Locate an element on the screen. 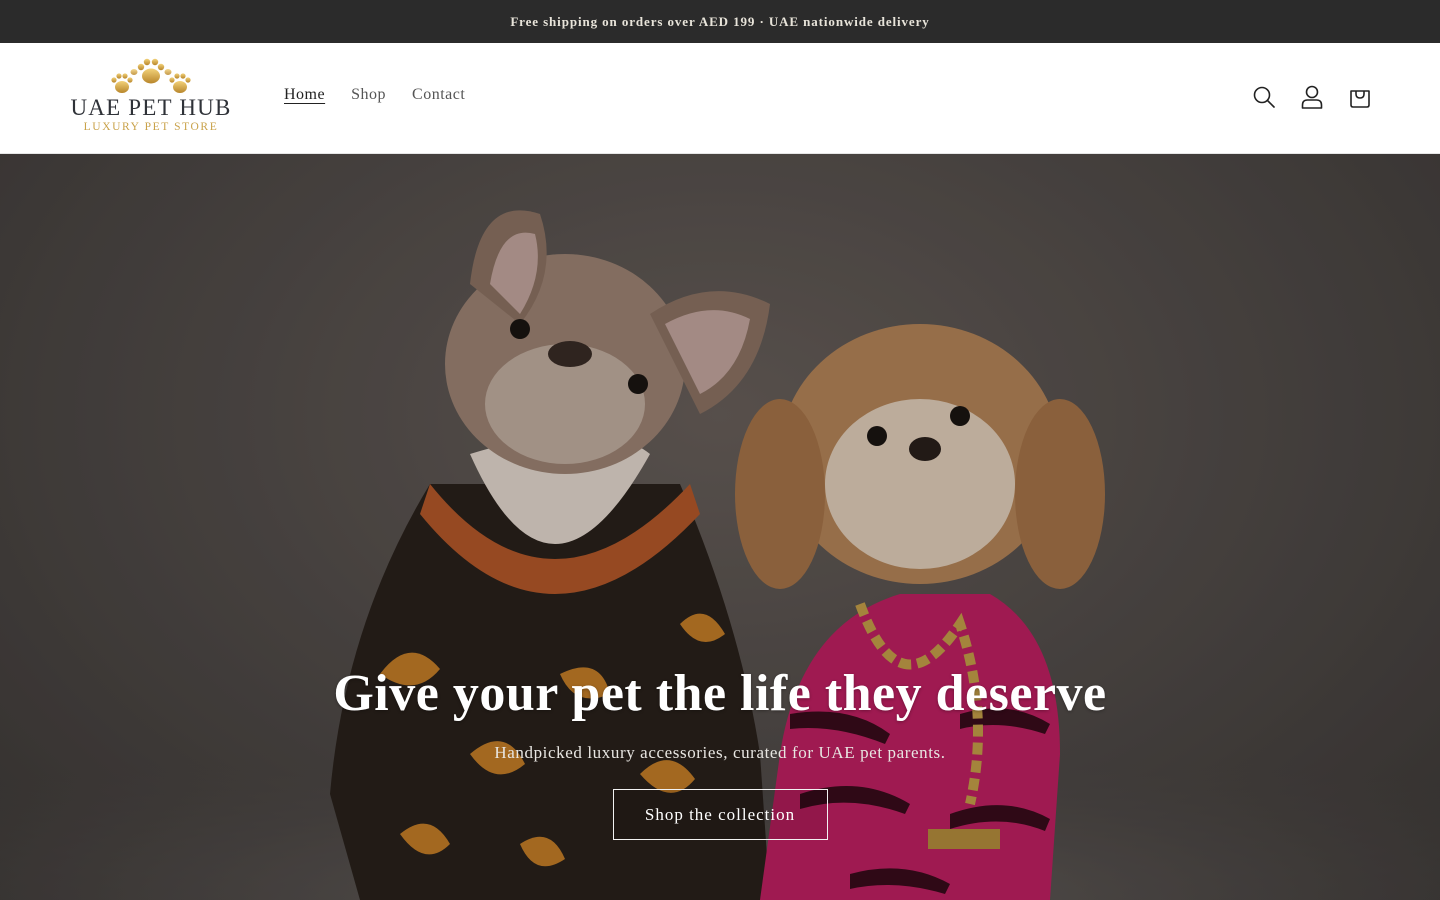  cart-button is located at coordinates (1360, 97).